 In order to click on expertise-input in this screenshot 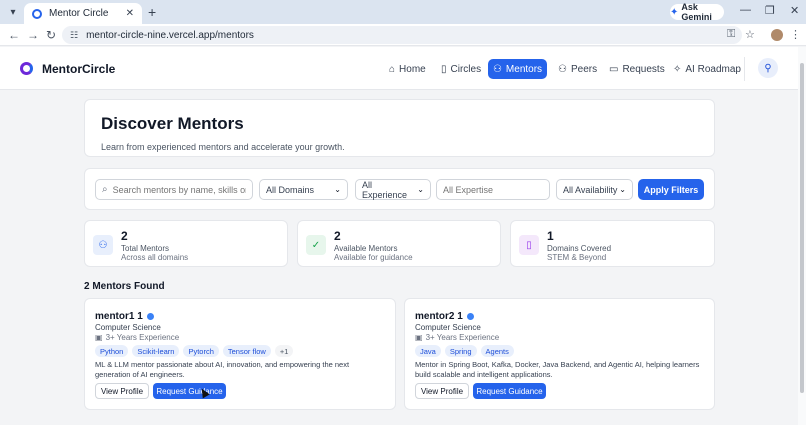, I will do `click(493, 189)`.